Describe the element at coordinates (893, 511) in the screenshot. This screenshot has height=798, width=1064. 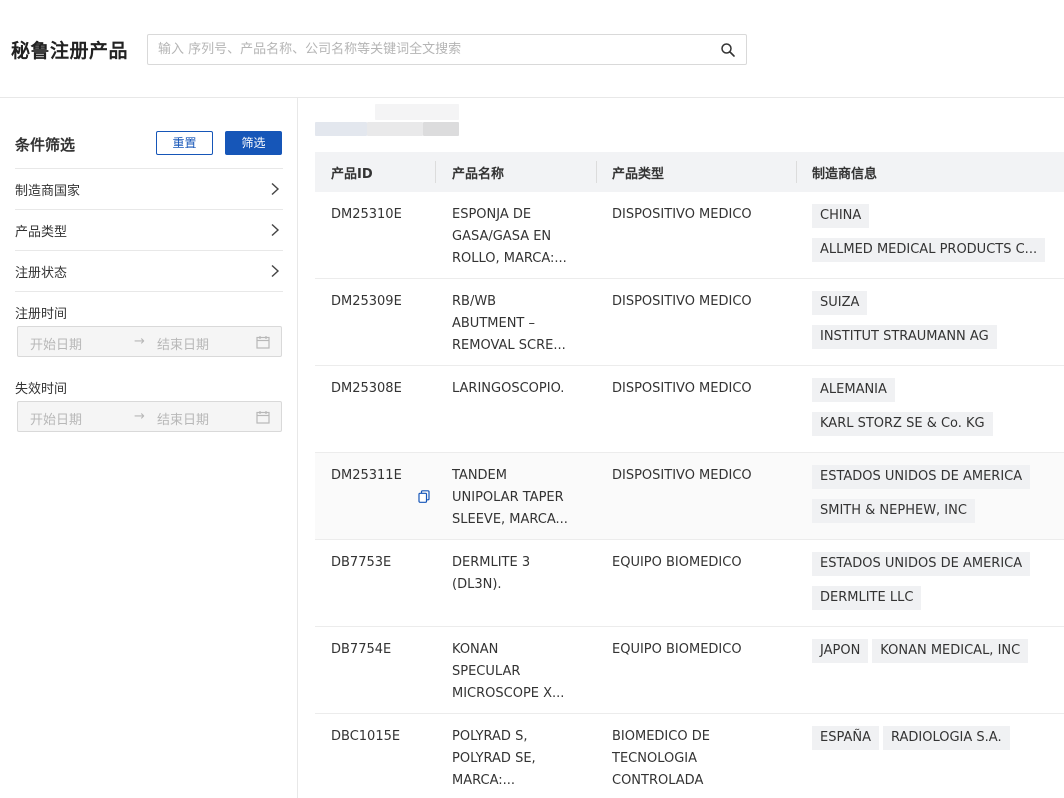
I see `manufacturer-tag: SMITH & NEPHEW, INC` at that location.